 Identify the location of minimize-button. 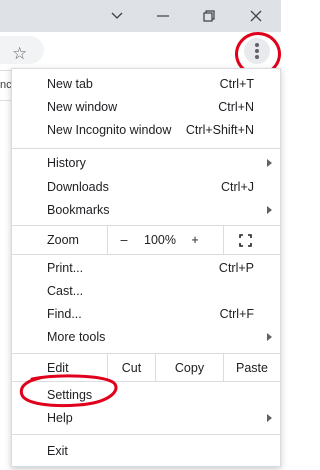
(163, 16).